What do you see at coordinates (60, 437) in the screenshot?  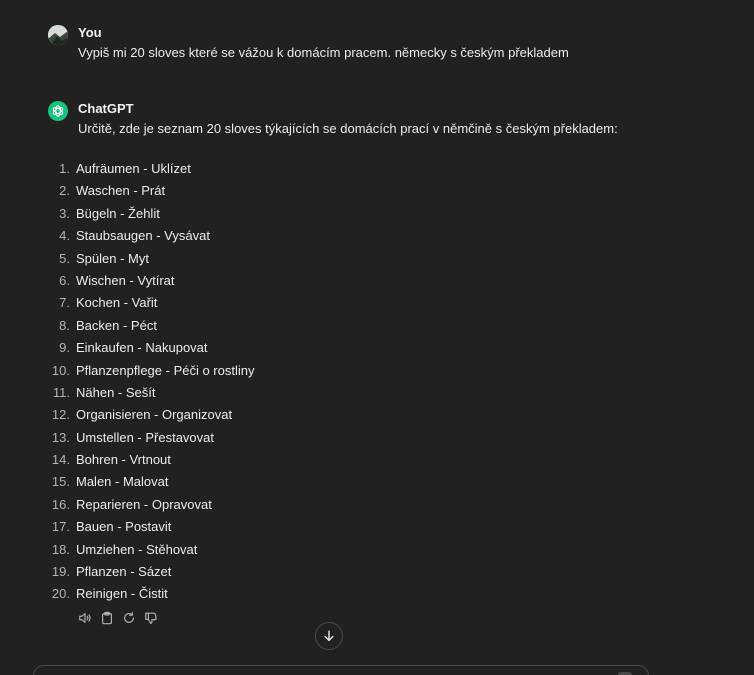 I see `list-item-number: 13.` at bounding box center [60, 437].